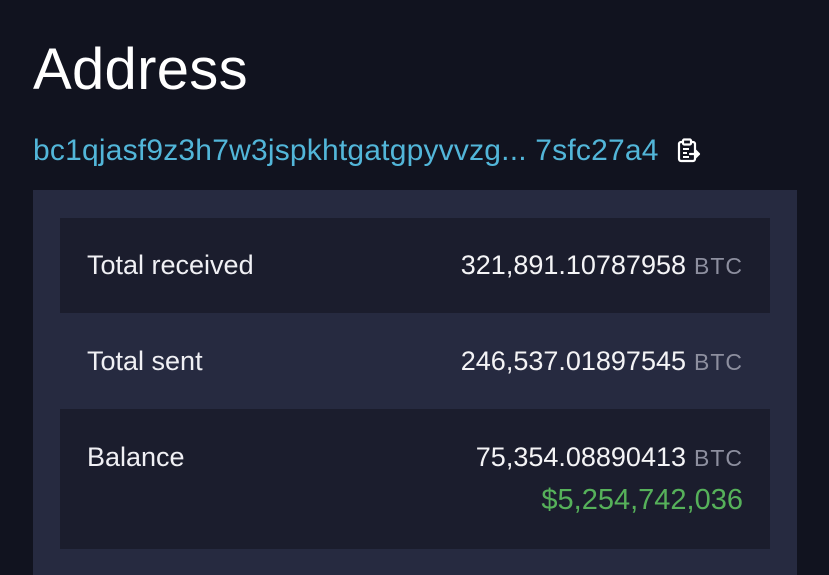 The image size is (829, 575). Describe the element at coordinates (415, 265) in the screenshot. I see `total-received-row: Total received 321,891.10787958 BTC` at that location.